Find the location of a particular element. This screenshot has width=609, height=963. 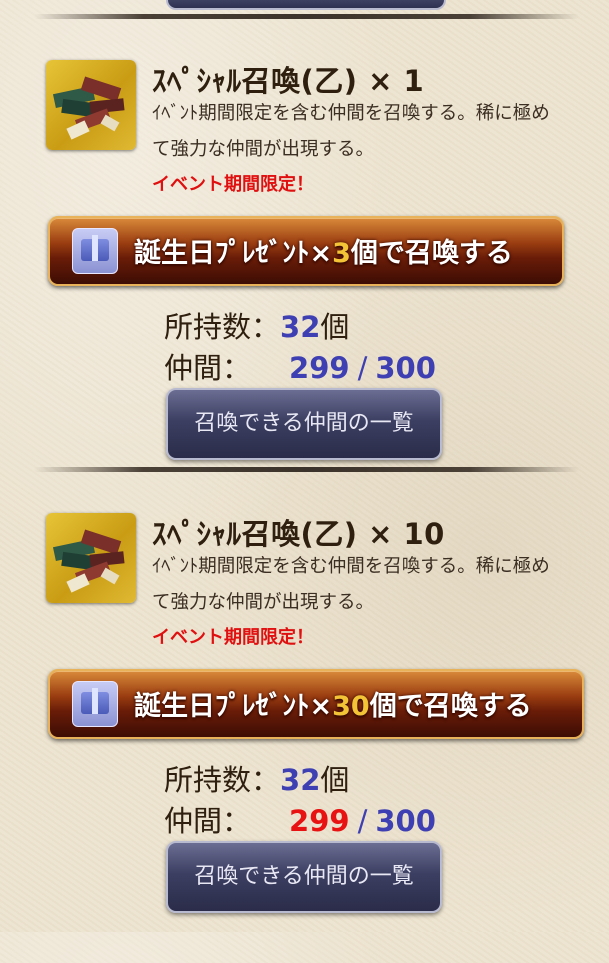

summon-button-label: 誕生日ﾌﾟﾚｾﾞﾝﾄ×30個で召喚する is located at coordinates (333, 706).